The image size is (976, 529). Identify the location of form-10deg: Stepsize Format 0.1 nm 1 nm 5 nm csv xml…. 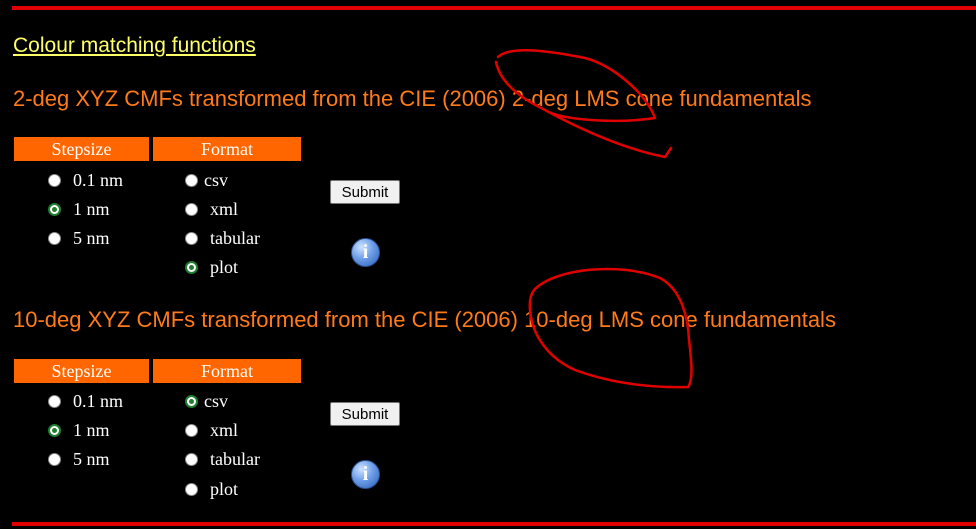
(214, 434).